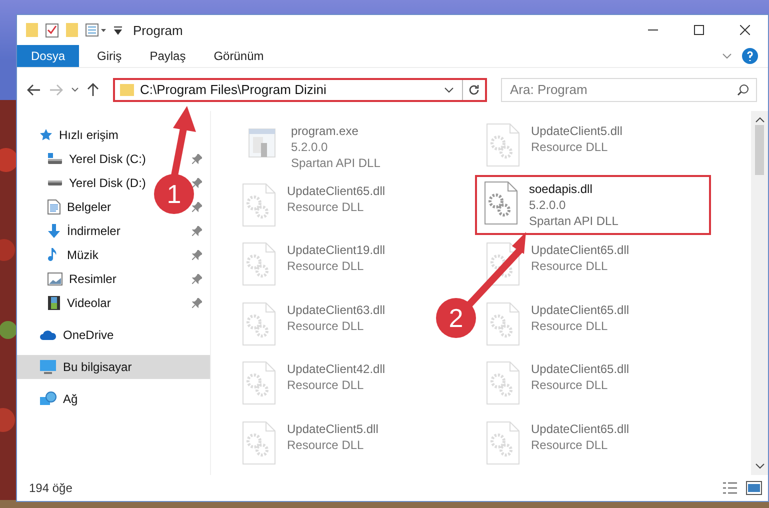  Describe the element at coordinates (239, 56) in the screenshot. I see `ribbon-tab: Görünüm` at that location.